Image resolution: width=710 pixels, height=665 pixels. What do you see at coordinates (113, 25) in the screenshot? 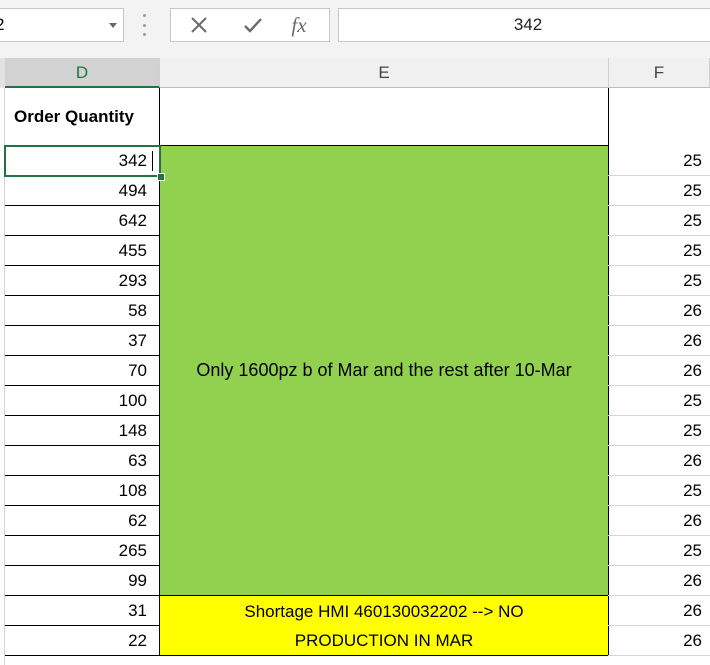
I see `chevron-down-icon` at bounding box center [113, 25].